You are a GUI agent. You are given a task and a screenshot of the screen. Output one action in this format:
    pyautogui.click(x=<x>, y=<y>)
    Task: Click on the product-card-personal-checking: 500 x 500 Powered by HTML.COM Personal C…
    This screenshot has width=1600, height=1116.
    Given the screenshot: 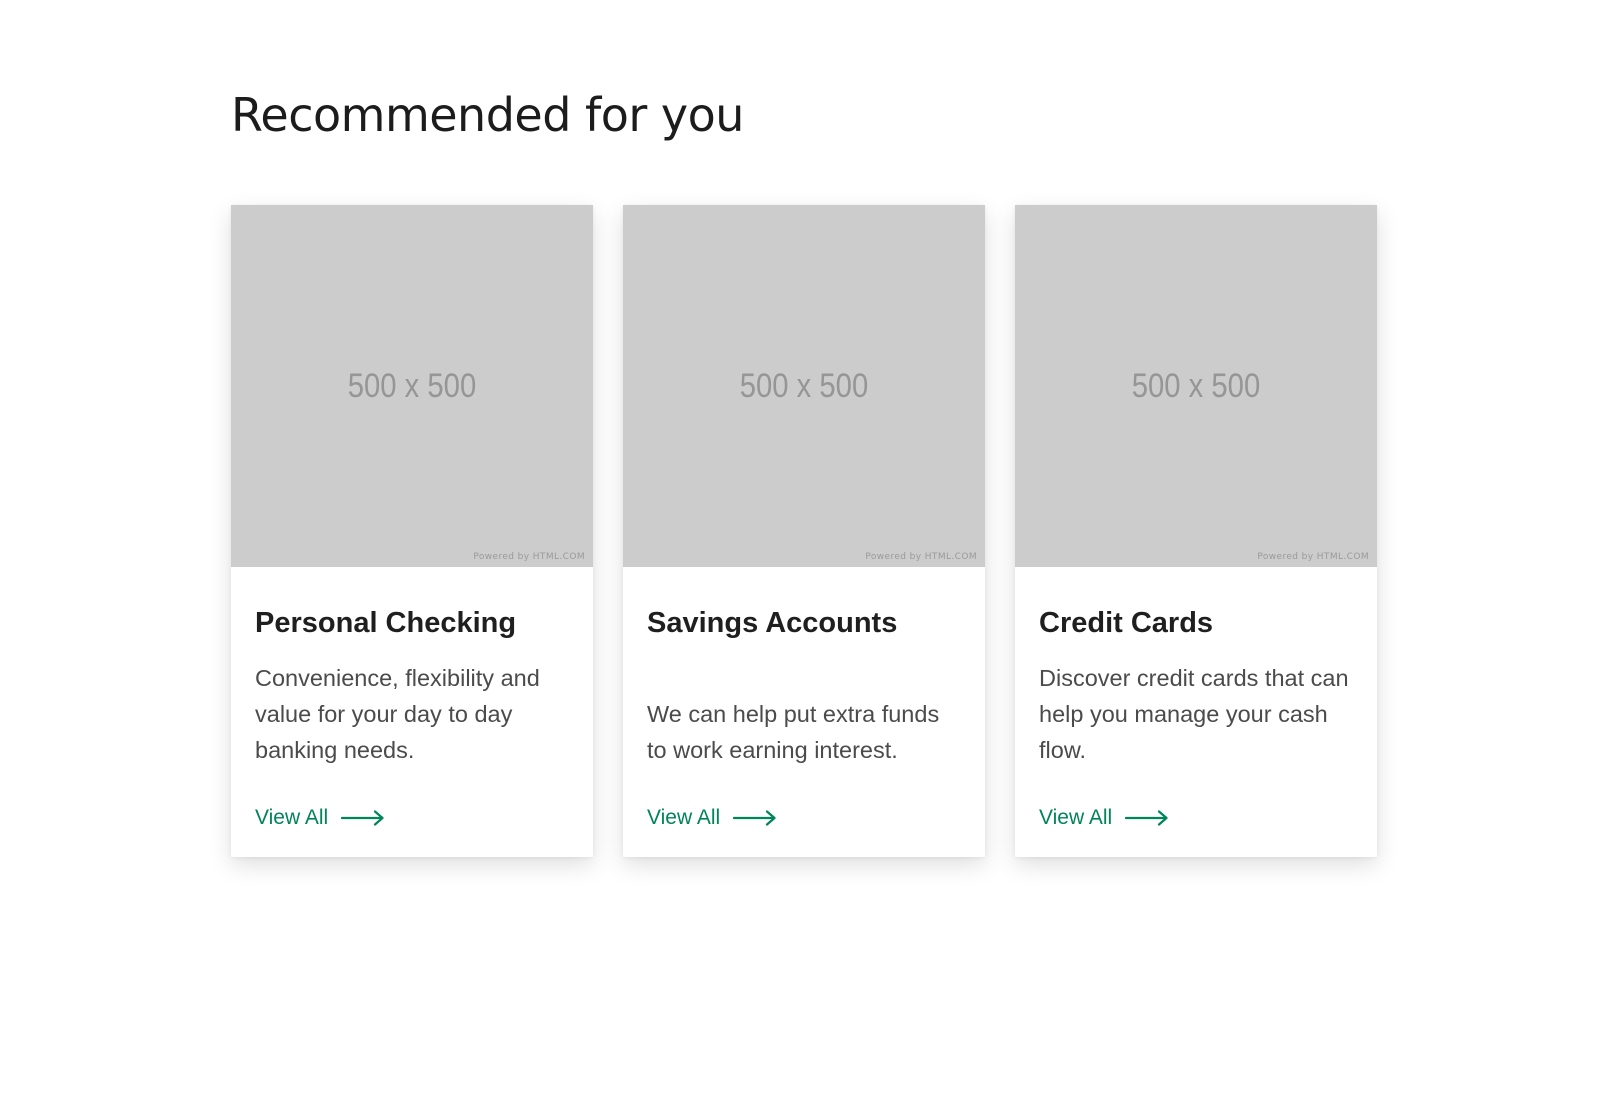 What is the action you would take?
    pyautogui.click(x=412, y=531)
    